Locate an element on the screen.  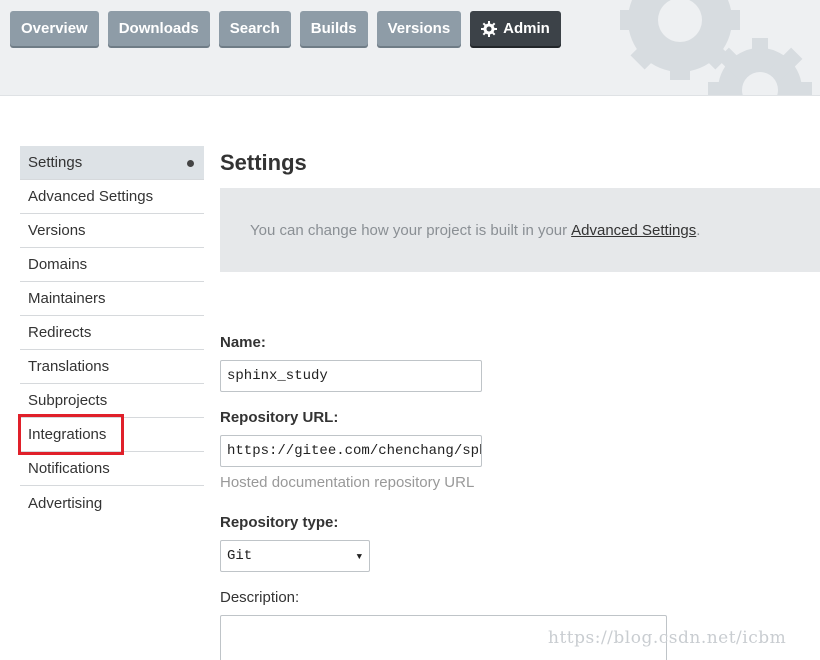
page-title: Settings is located at coordinates (263, 162).